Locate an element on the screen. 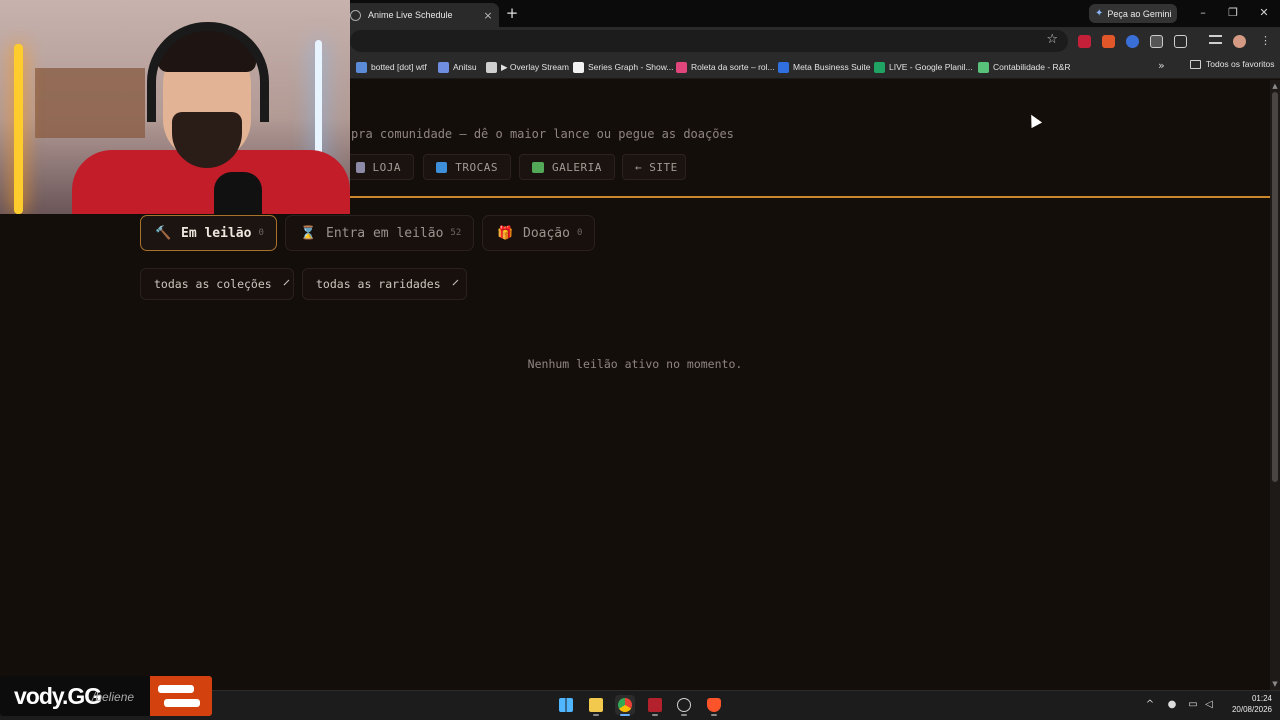 This screenshot has width=1280, height=720. nav-loja-button: LOJA is located at coordinates (378, 167).